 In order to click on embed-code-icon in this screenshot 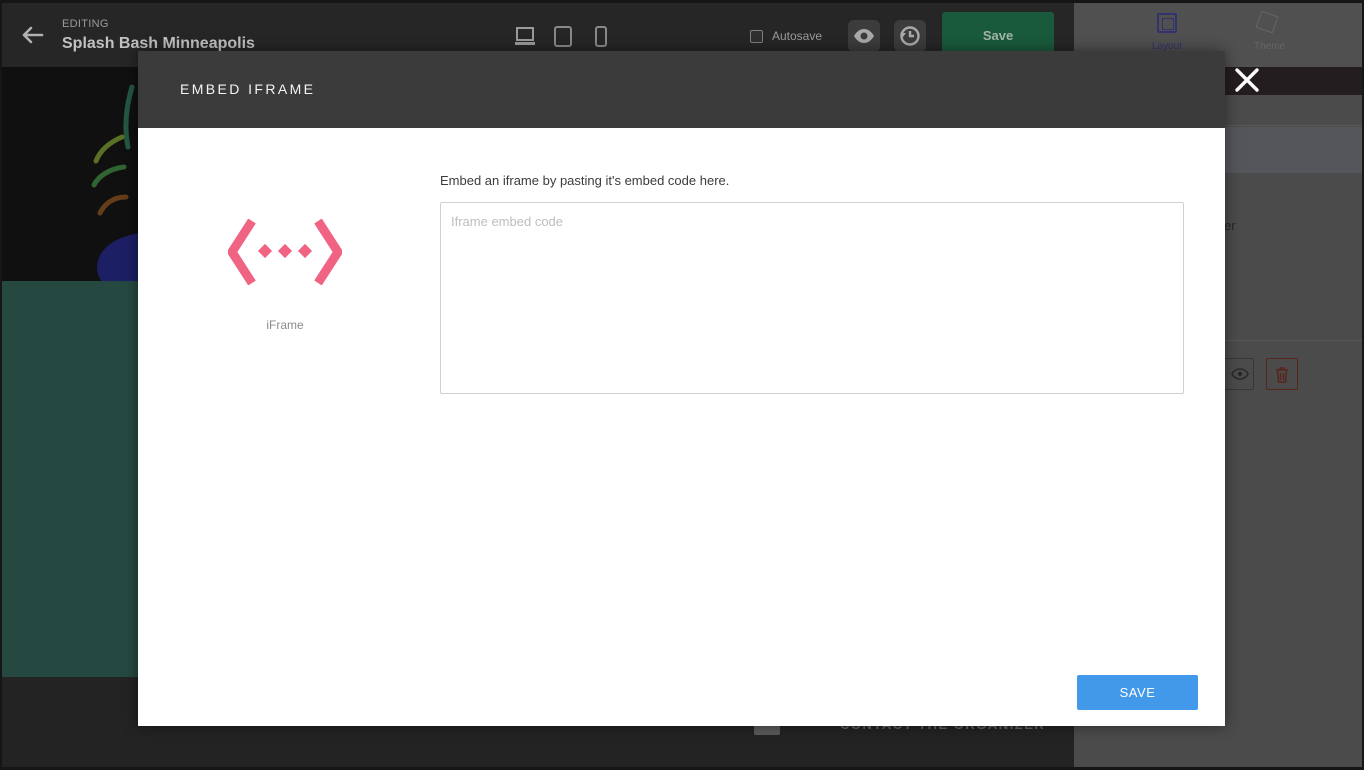, I will do `click(285, 252)`.